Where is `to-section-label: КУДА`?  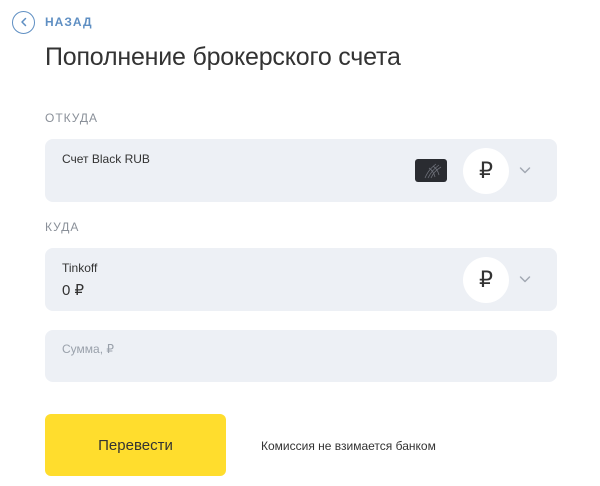 to-section-label: КУДА is located at coordinates (62, 227).